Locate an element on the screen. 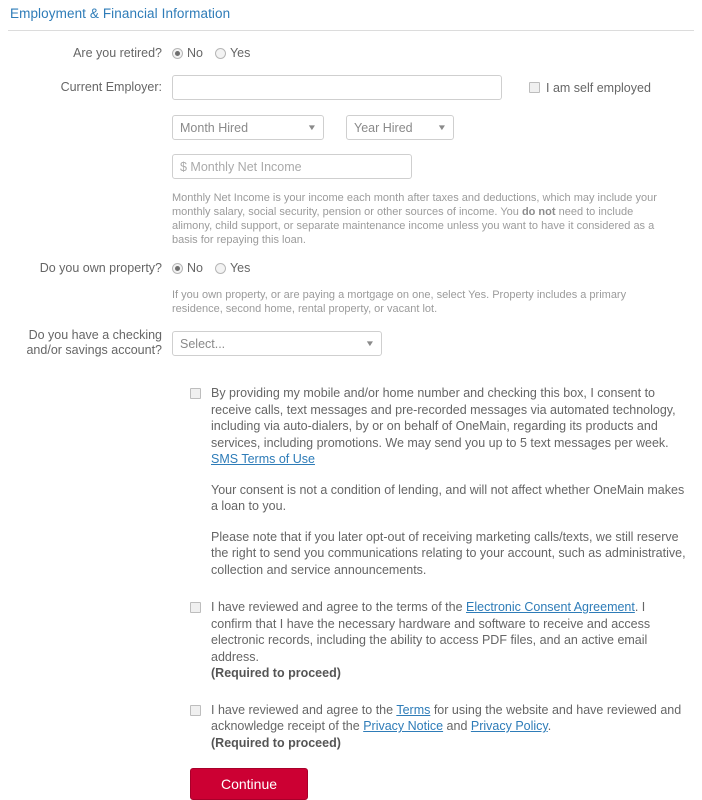  radio-own-property-no: No is located at coordinates (187, 268).